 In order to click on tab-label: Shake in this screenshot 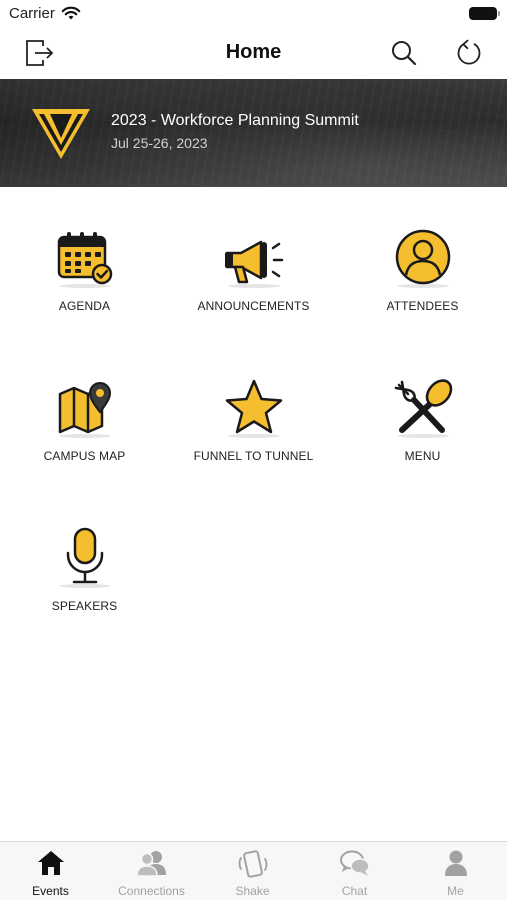, I will do `click(252, 891)`.